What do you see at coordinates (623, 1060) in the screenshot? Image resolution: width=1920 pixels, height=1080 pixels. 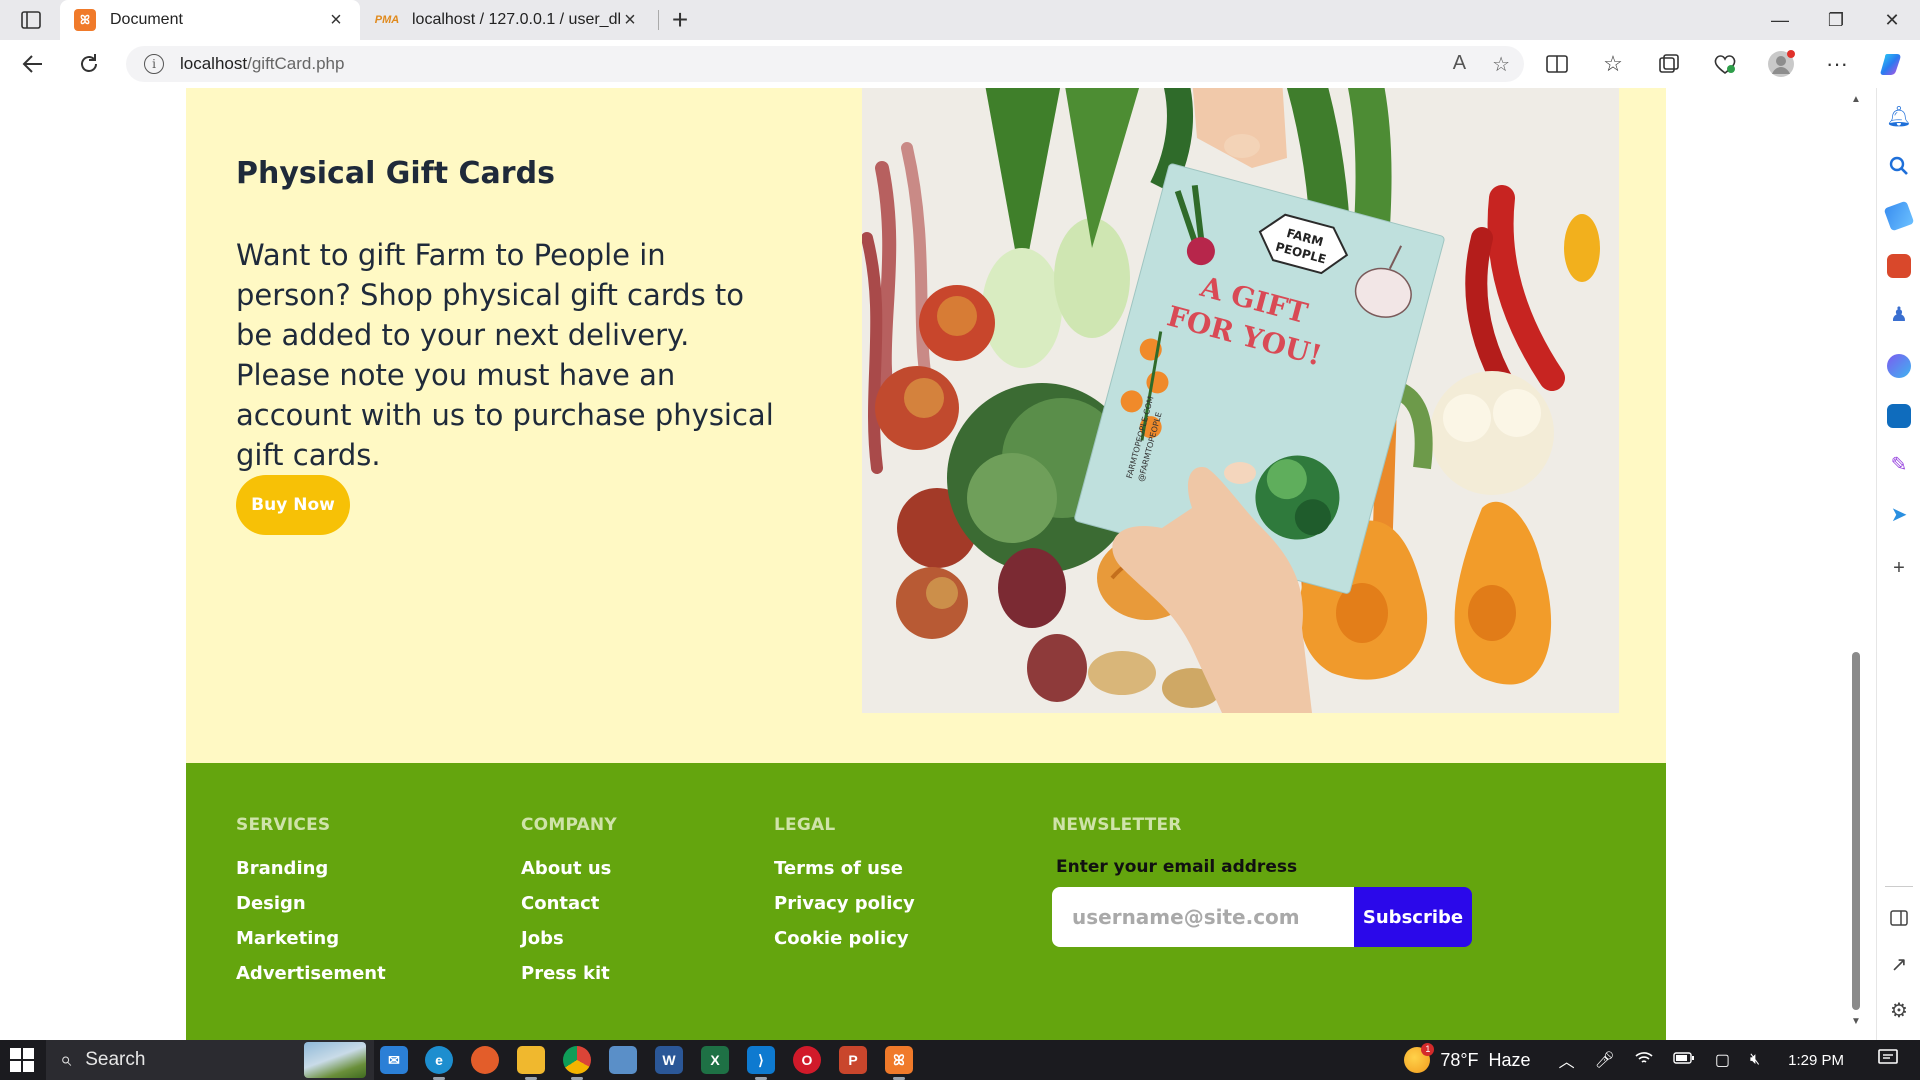 I see `notepad-app-icon` at bounding box center [623, 1060].